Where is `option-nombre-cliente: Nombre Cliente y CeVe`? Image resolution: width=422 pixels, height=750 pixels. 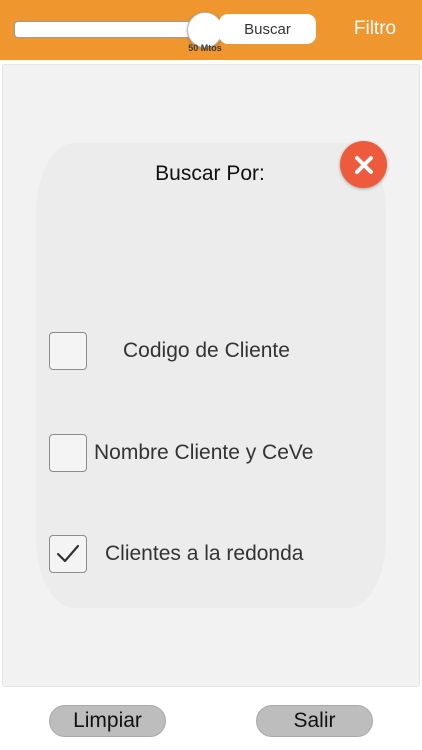
option-nombre-cliente: Nombre Cliente y CeVe is located at coordinates (209, 454).